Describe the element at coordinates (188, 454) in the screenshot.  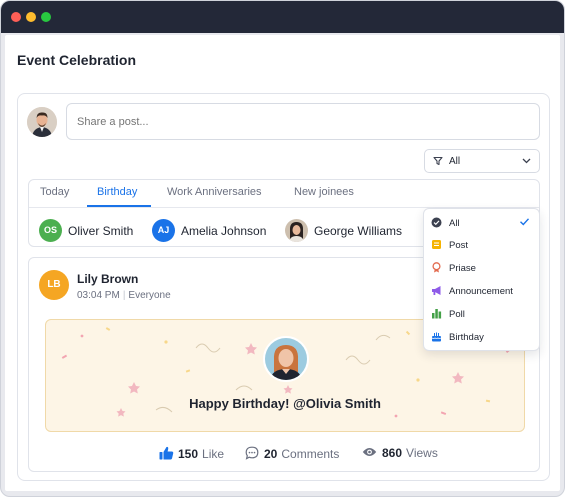
I see `like-count: 150` at that location.